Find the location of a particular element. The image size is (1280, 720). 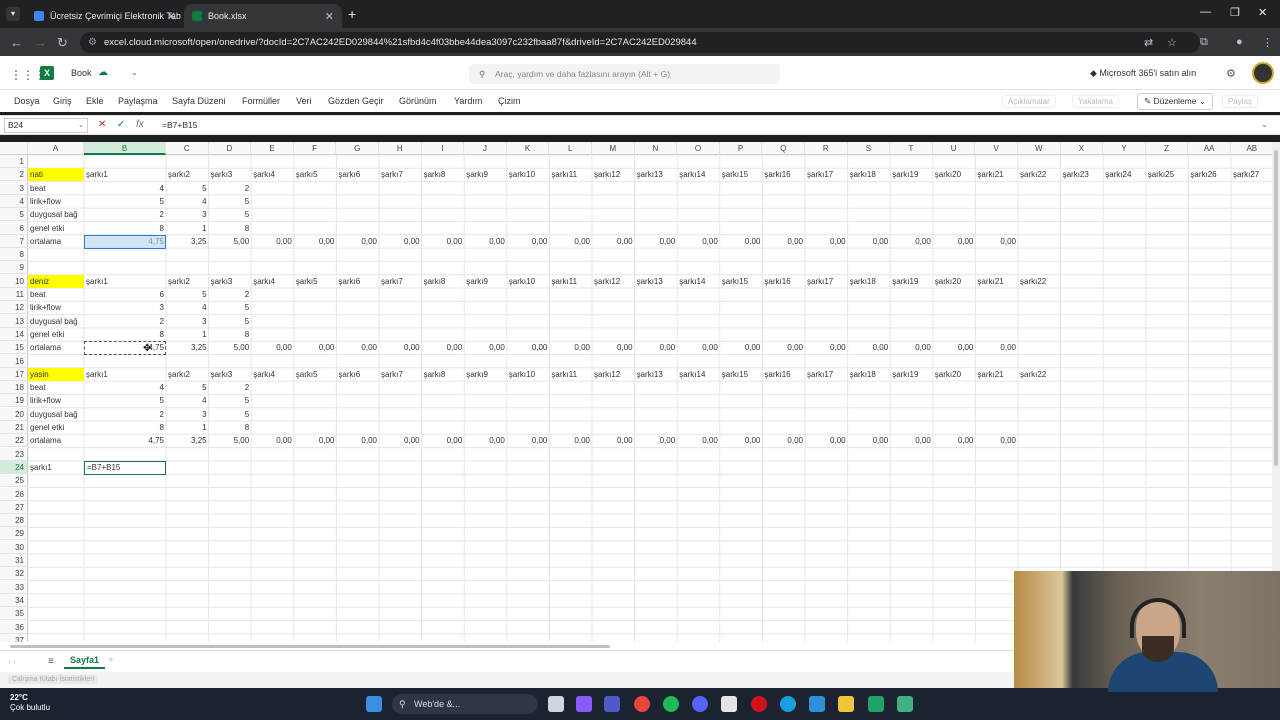

new-tab-button: + is located at coordinates (352, 14).